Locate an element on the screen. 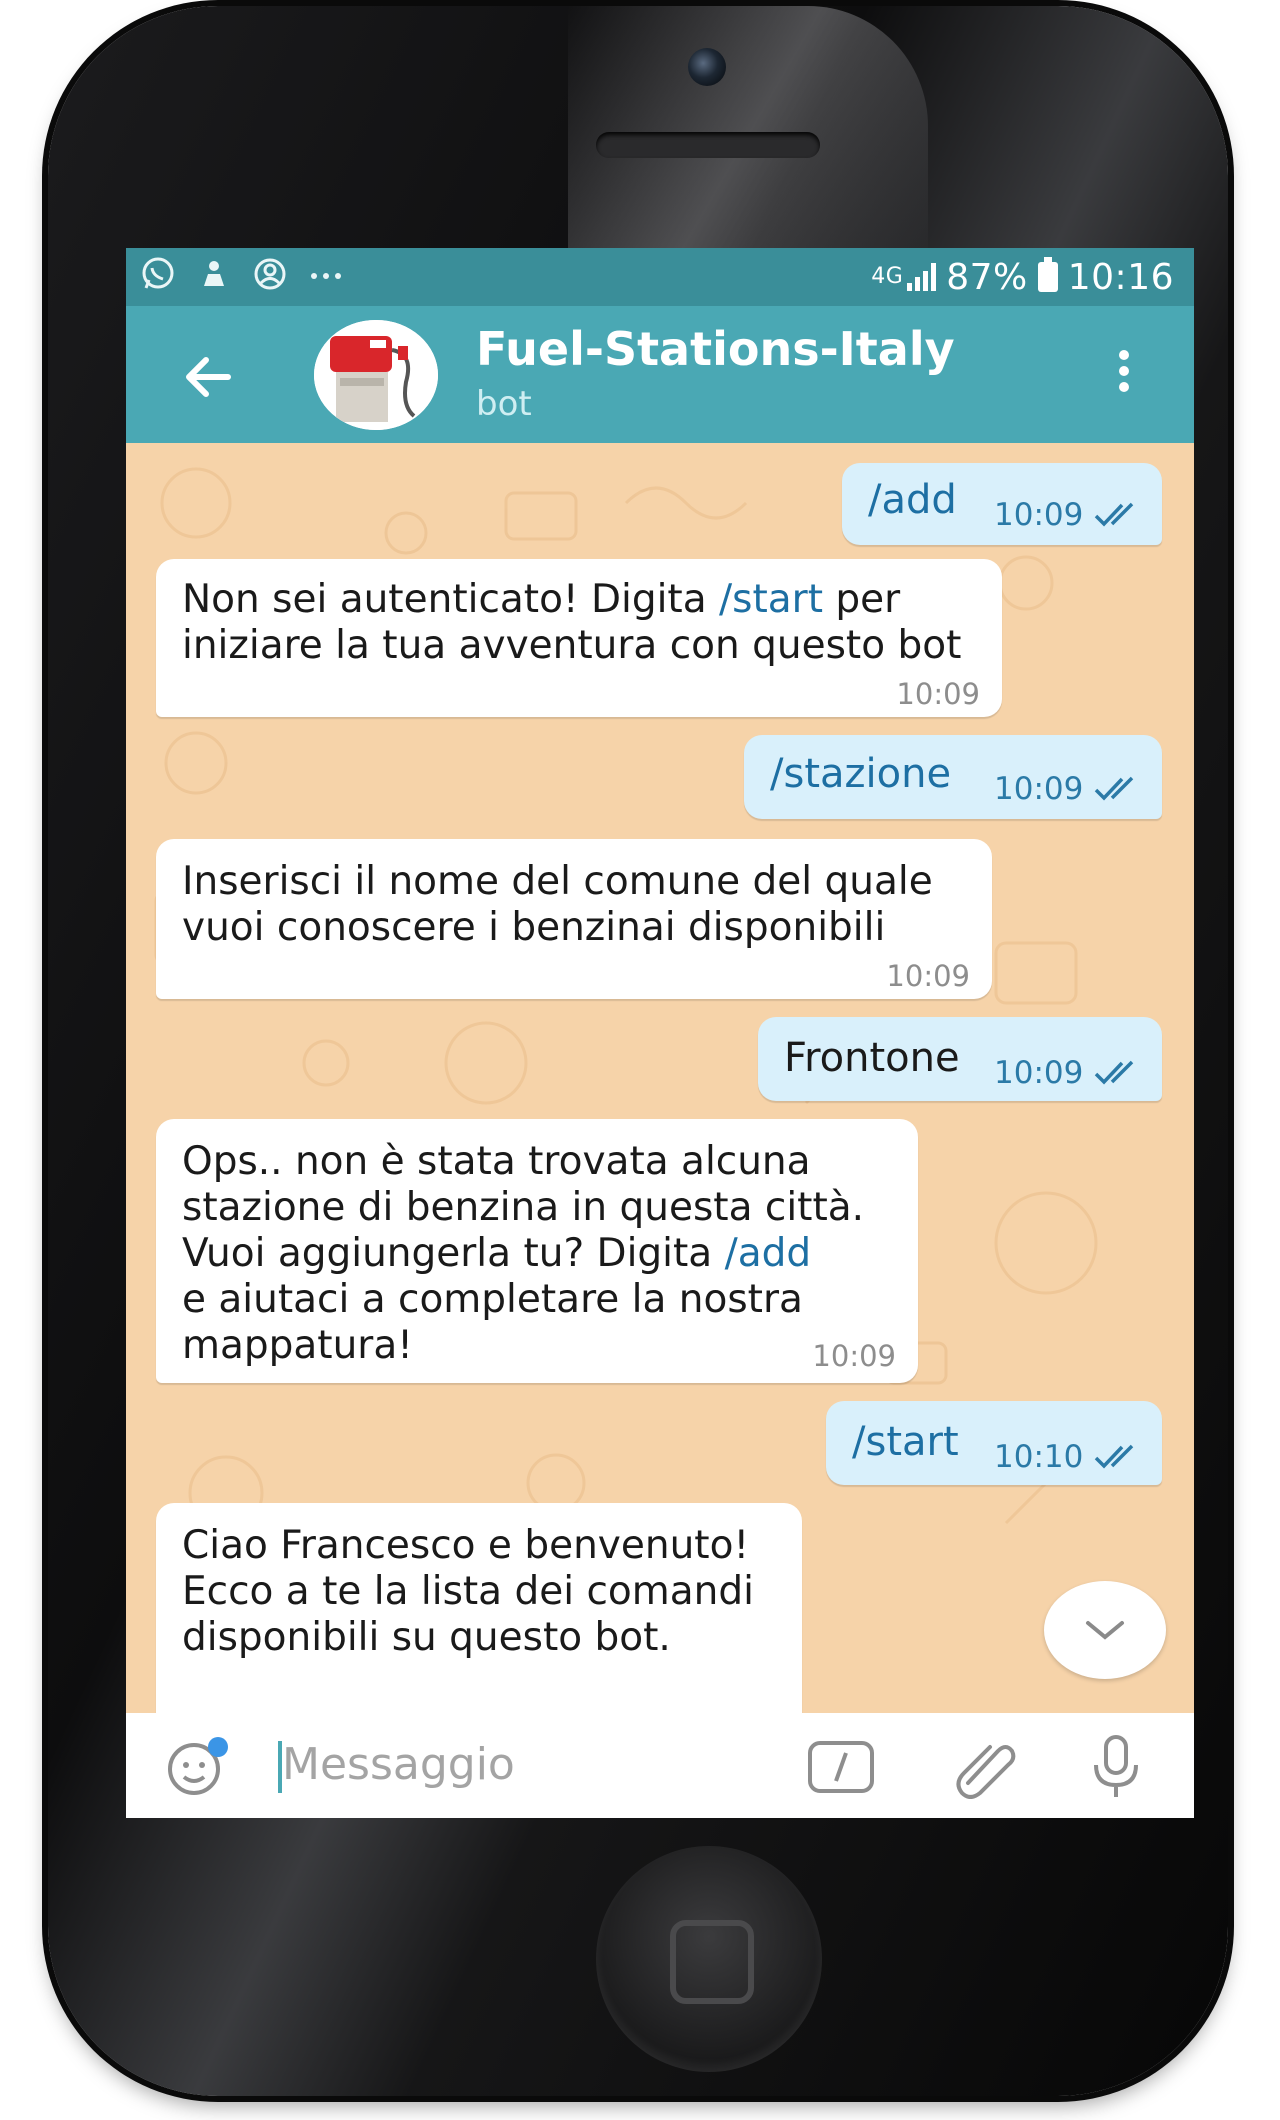 The width and height of the screenshot is (1280, 2120). earpiece-speaker is located at coordinates (708, 145).